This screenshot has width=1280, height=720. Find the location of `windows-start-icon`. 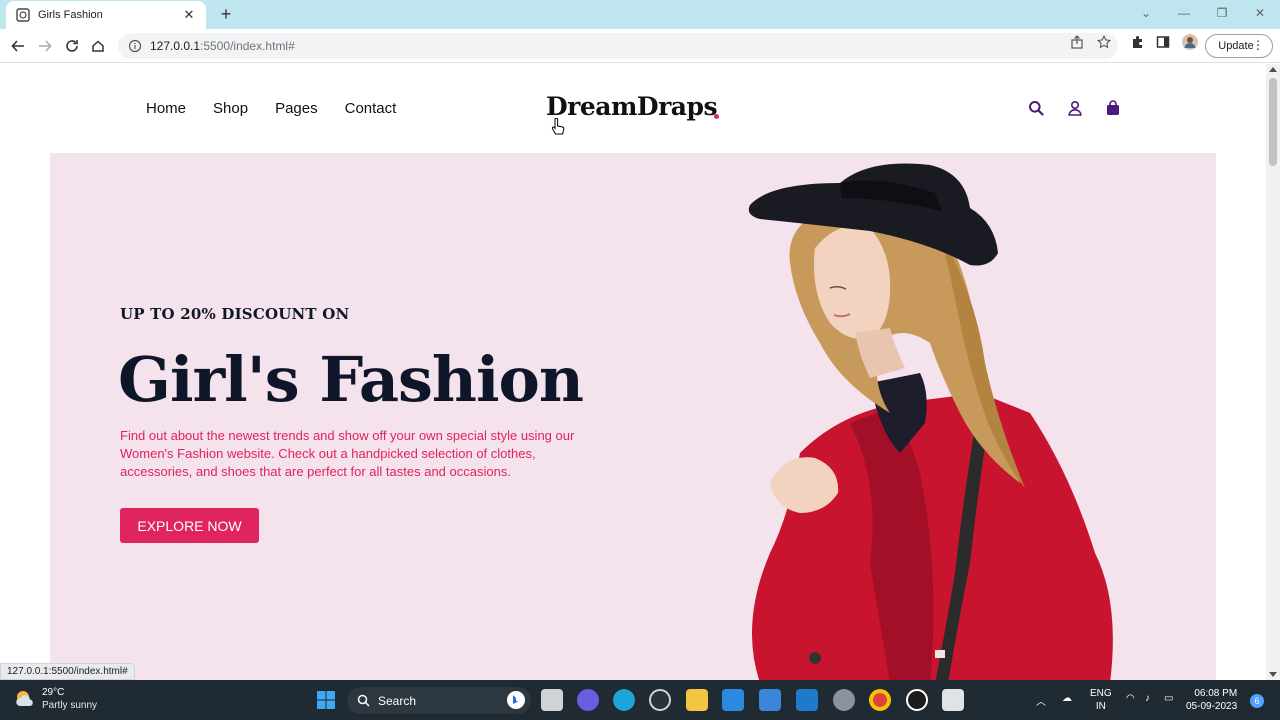

windows-start-icon is located at coordinates (326, 700).